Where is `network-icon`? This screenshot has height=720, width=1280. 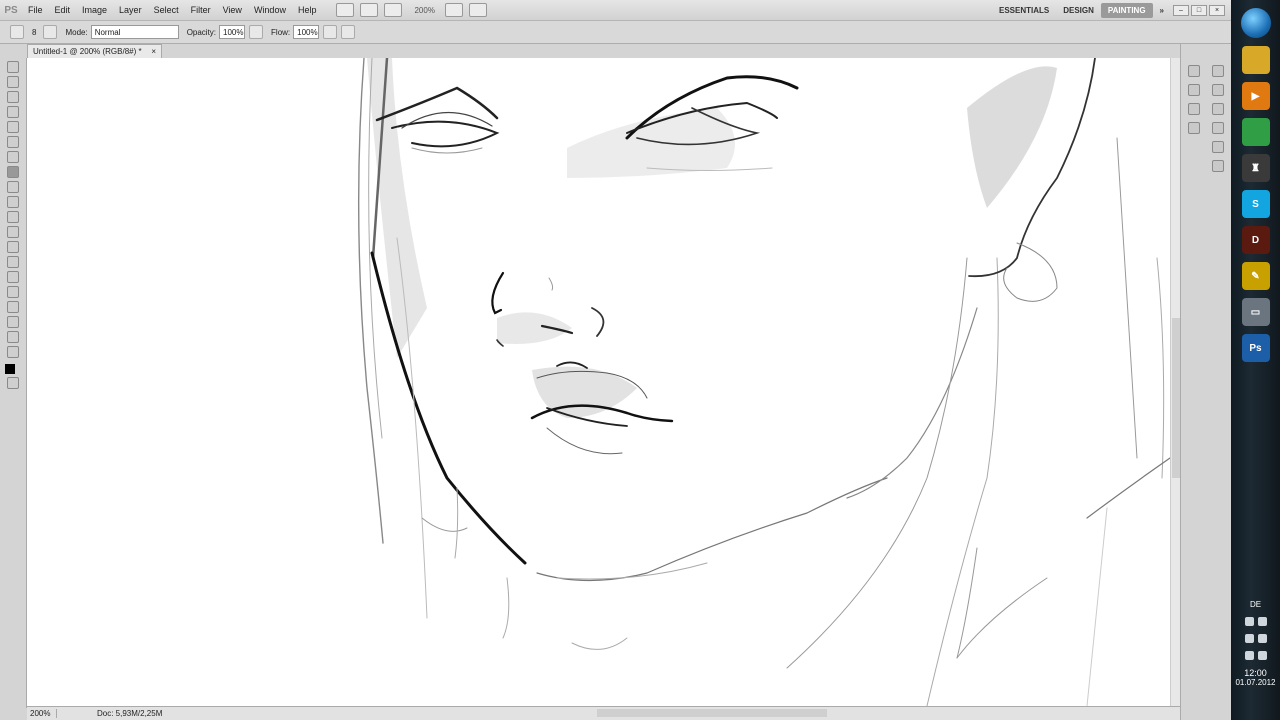 network-icon is located at coordinates (1262, 638).